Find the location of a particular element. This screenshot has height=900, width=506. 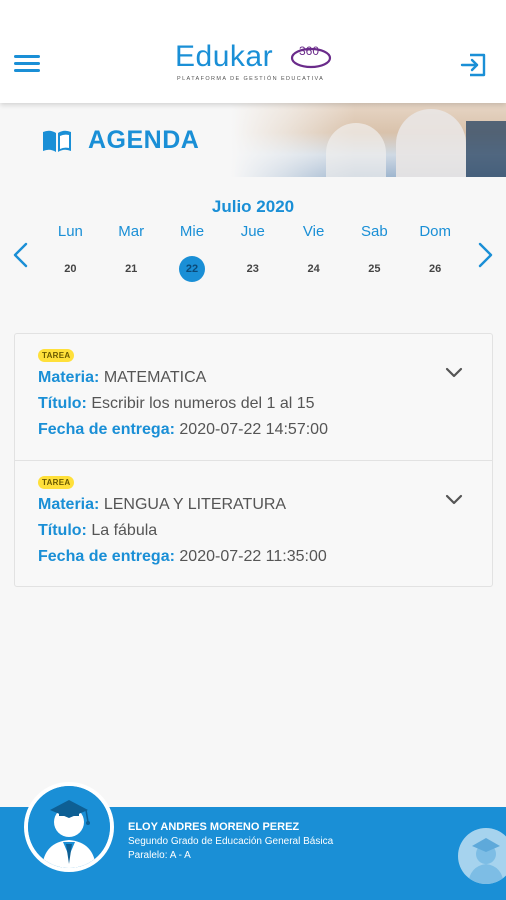

calendar-day: Mar 21 is located at coordinates (131, 252).